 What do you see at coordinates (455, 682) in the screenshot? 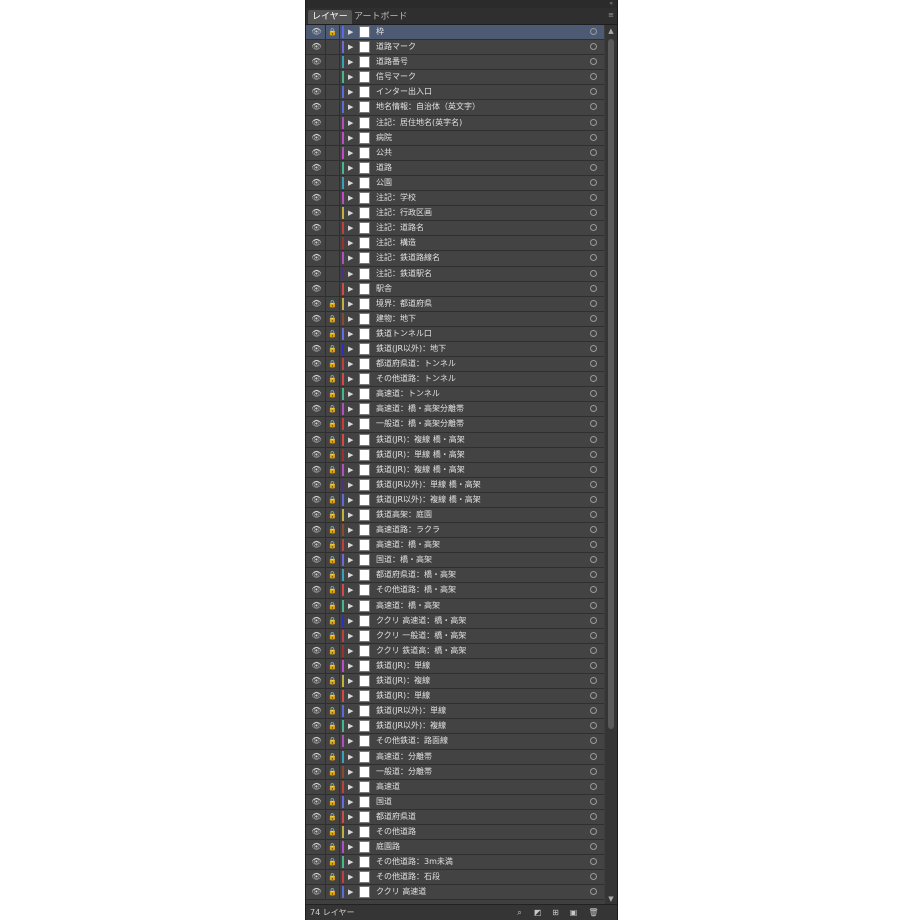
I see `layer-row: 👁 🔒 ▶ 鉄道(JR)：複線` at bounding box center [455, 682].